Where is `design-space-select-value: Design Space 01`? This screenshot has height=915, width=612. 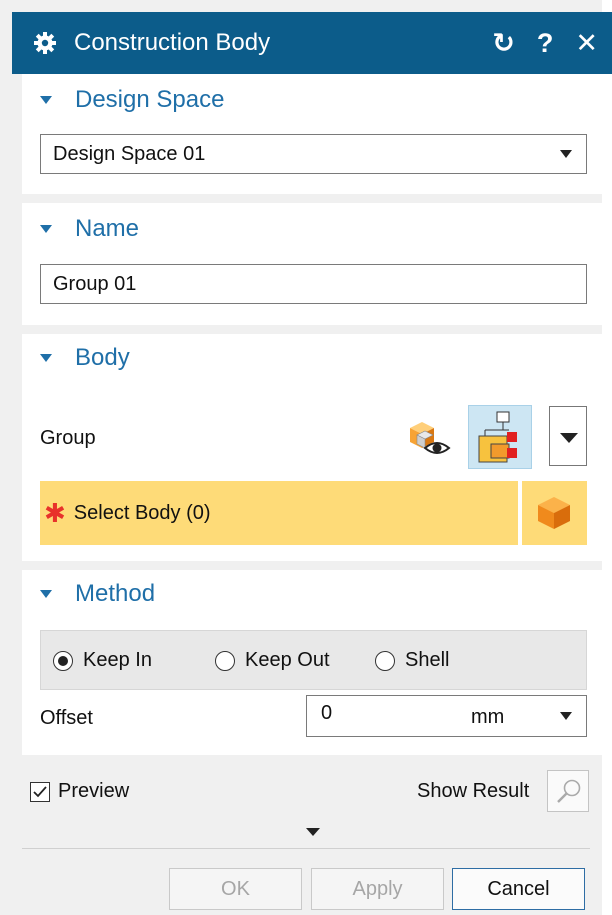 design-space-select-value: Design Space 01 is located at coordinates (129, 153).